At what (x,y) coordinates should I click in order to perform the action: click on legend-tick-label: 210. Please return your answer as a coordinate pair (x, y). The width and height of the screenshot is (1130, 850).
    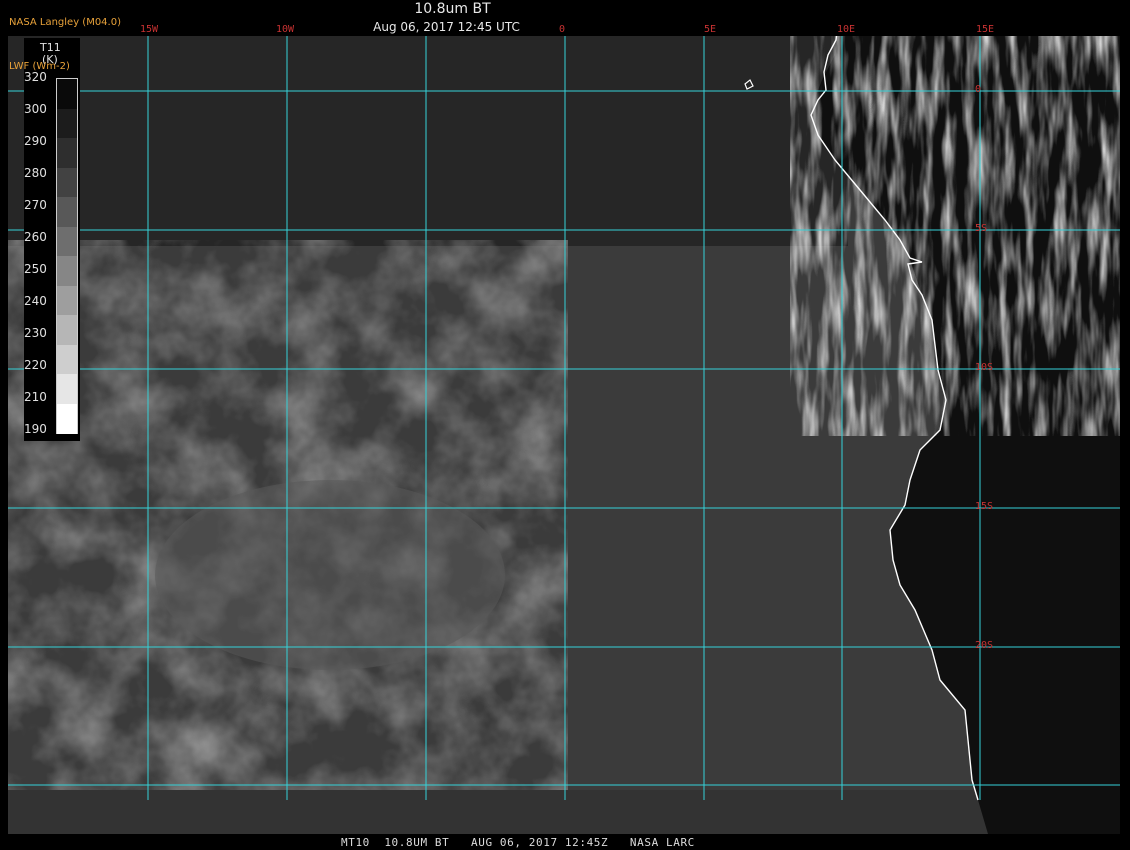
    Looking at the image, I should click on (35, 397).